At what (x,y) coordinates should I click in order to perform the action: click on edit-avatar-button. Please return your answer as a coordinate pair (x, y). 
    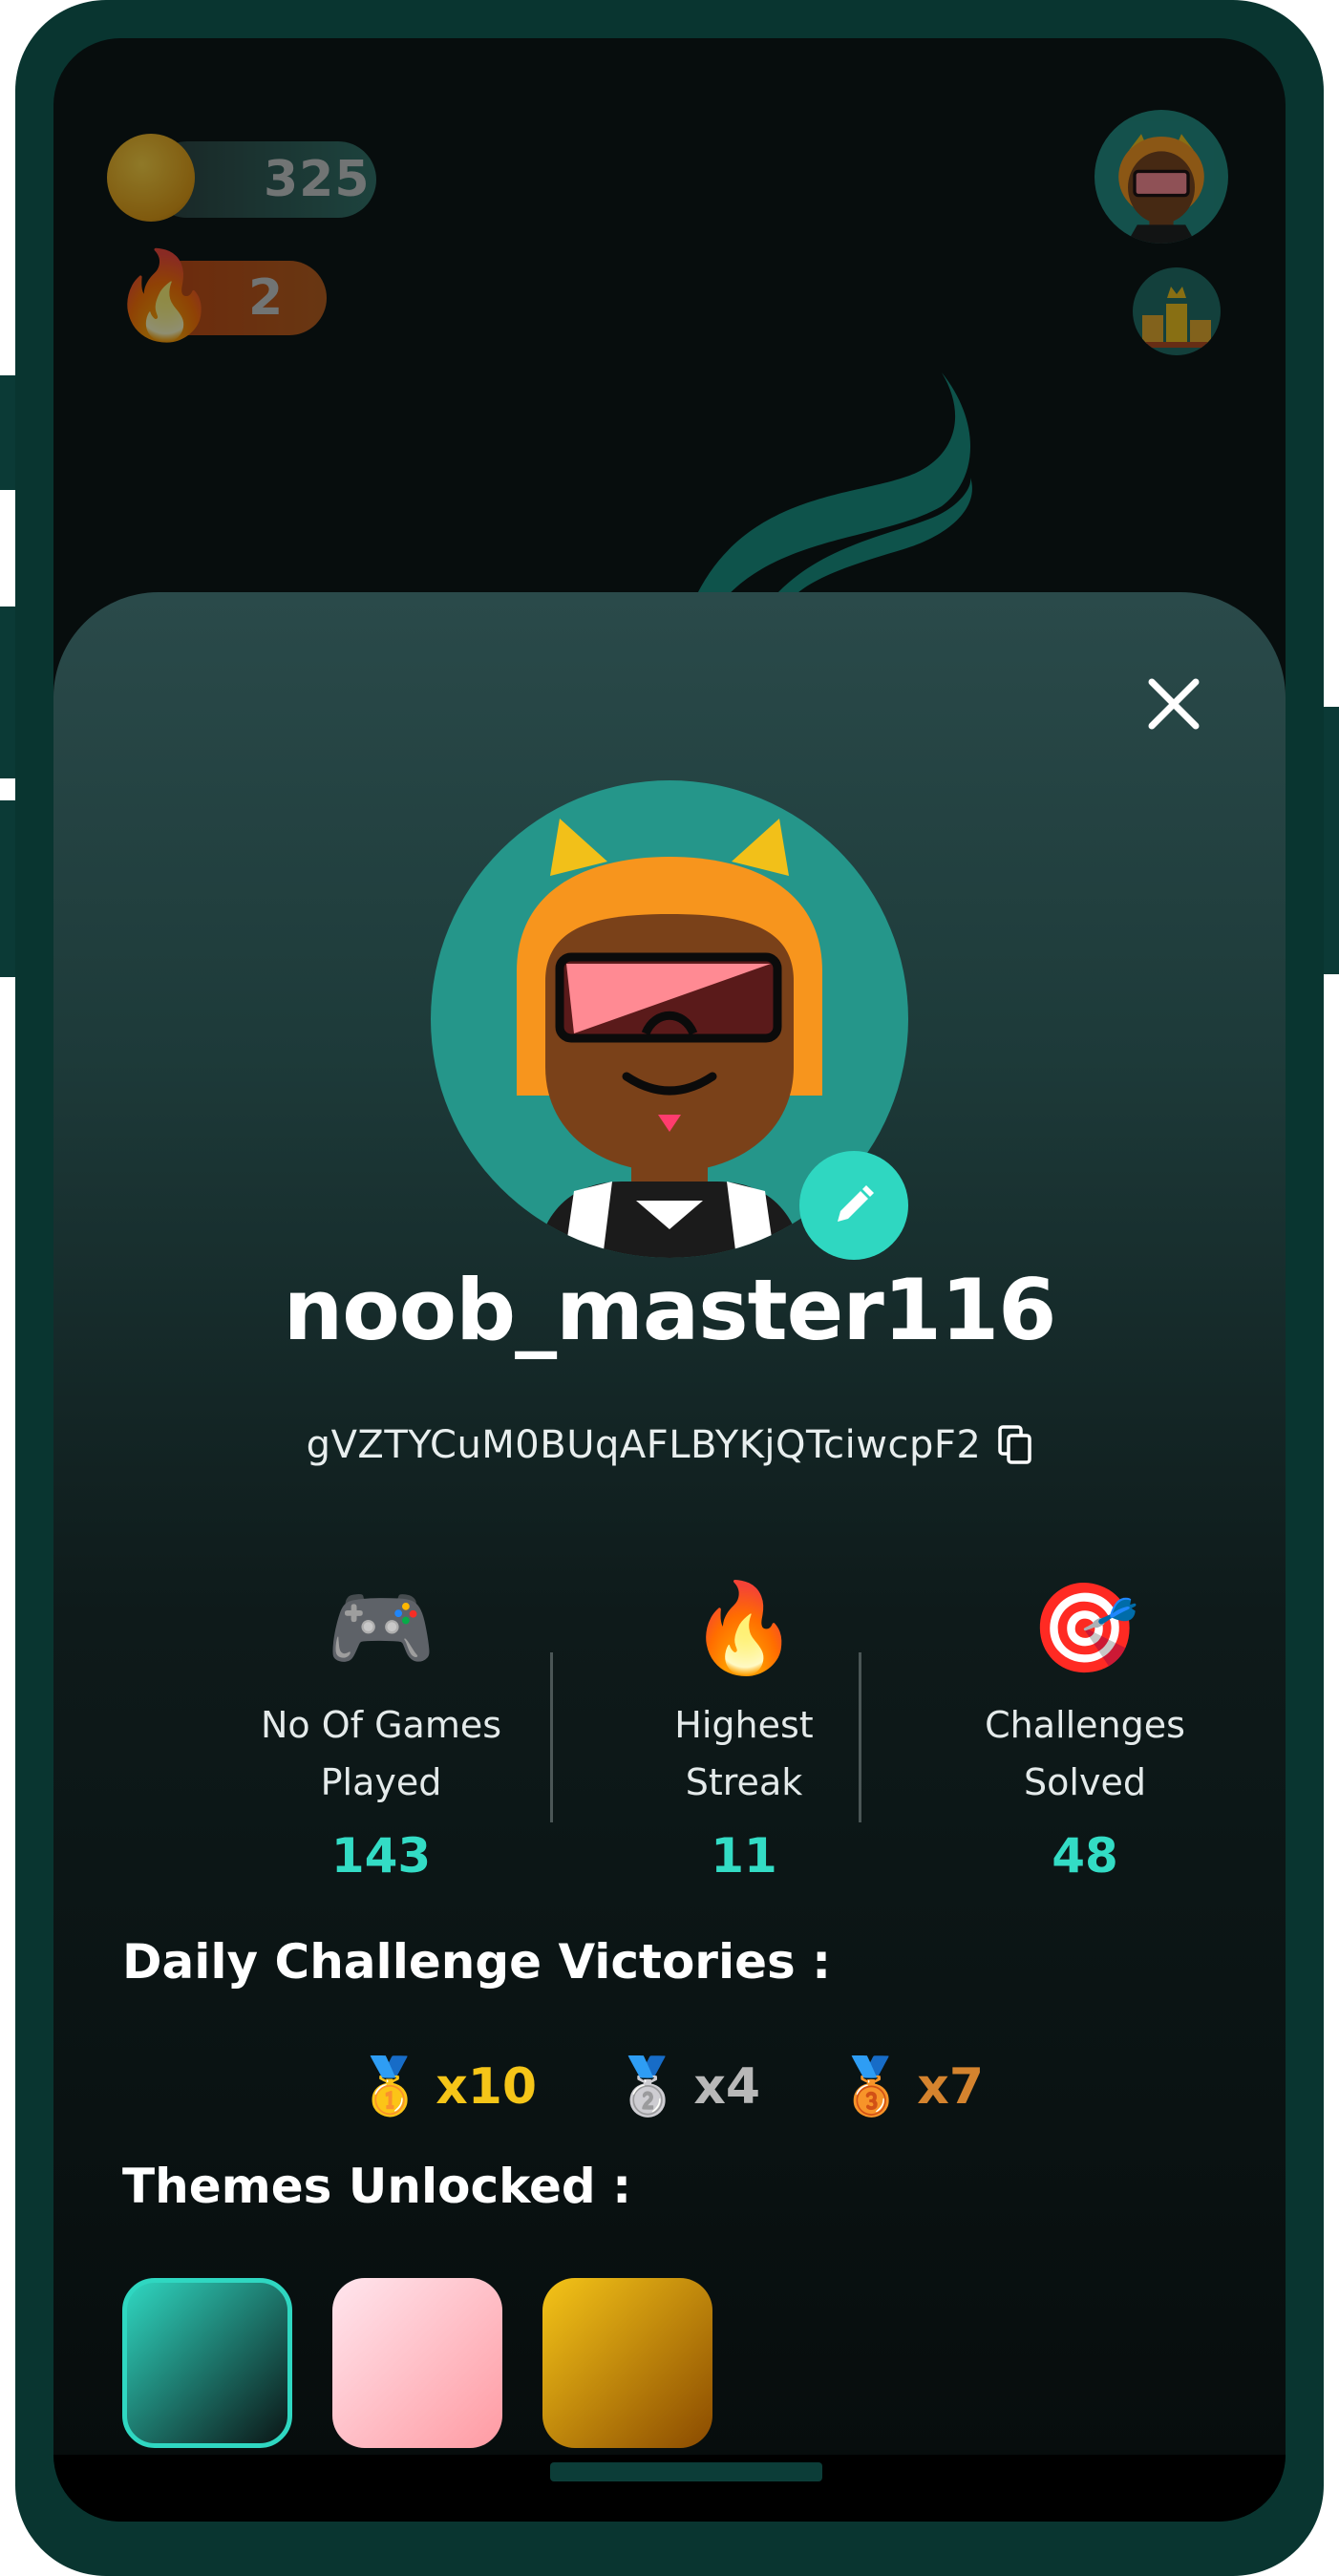
    Looking at the image, I should click on (853, 1205).